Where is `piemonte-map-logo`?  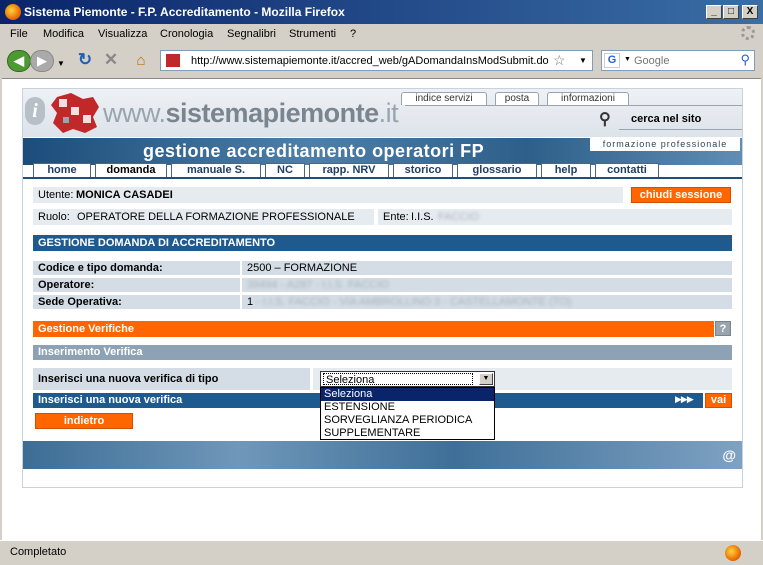 piemonte-map-logo is located at coordinates (75, 113).